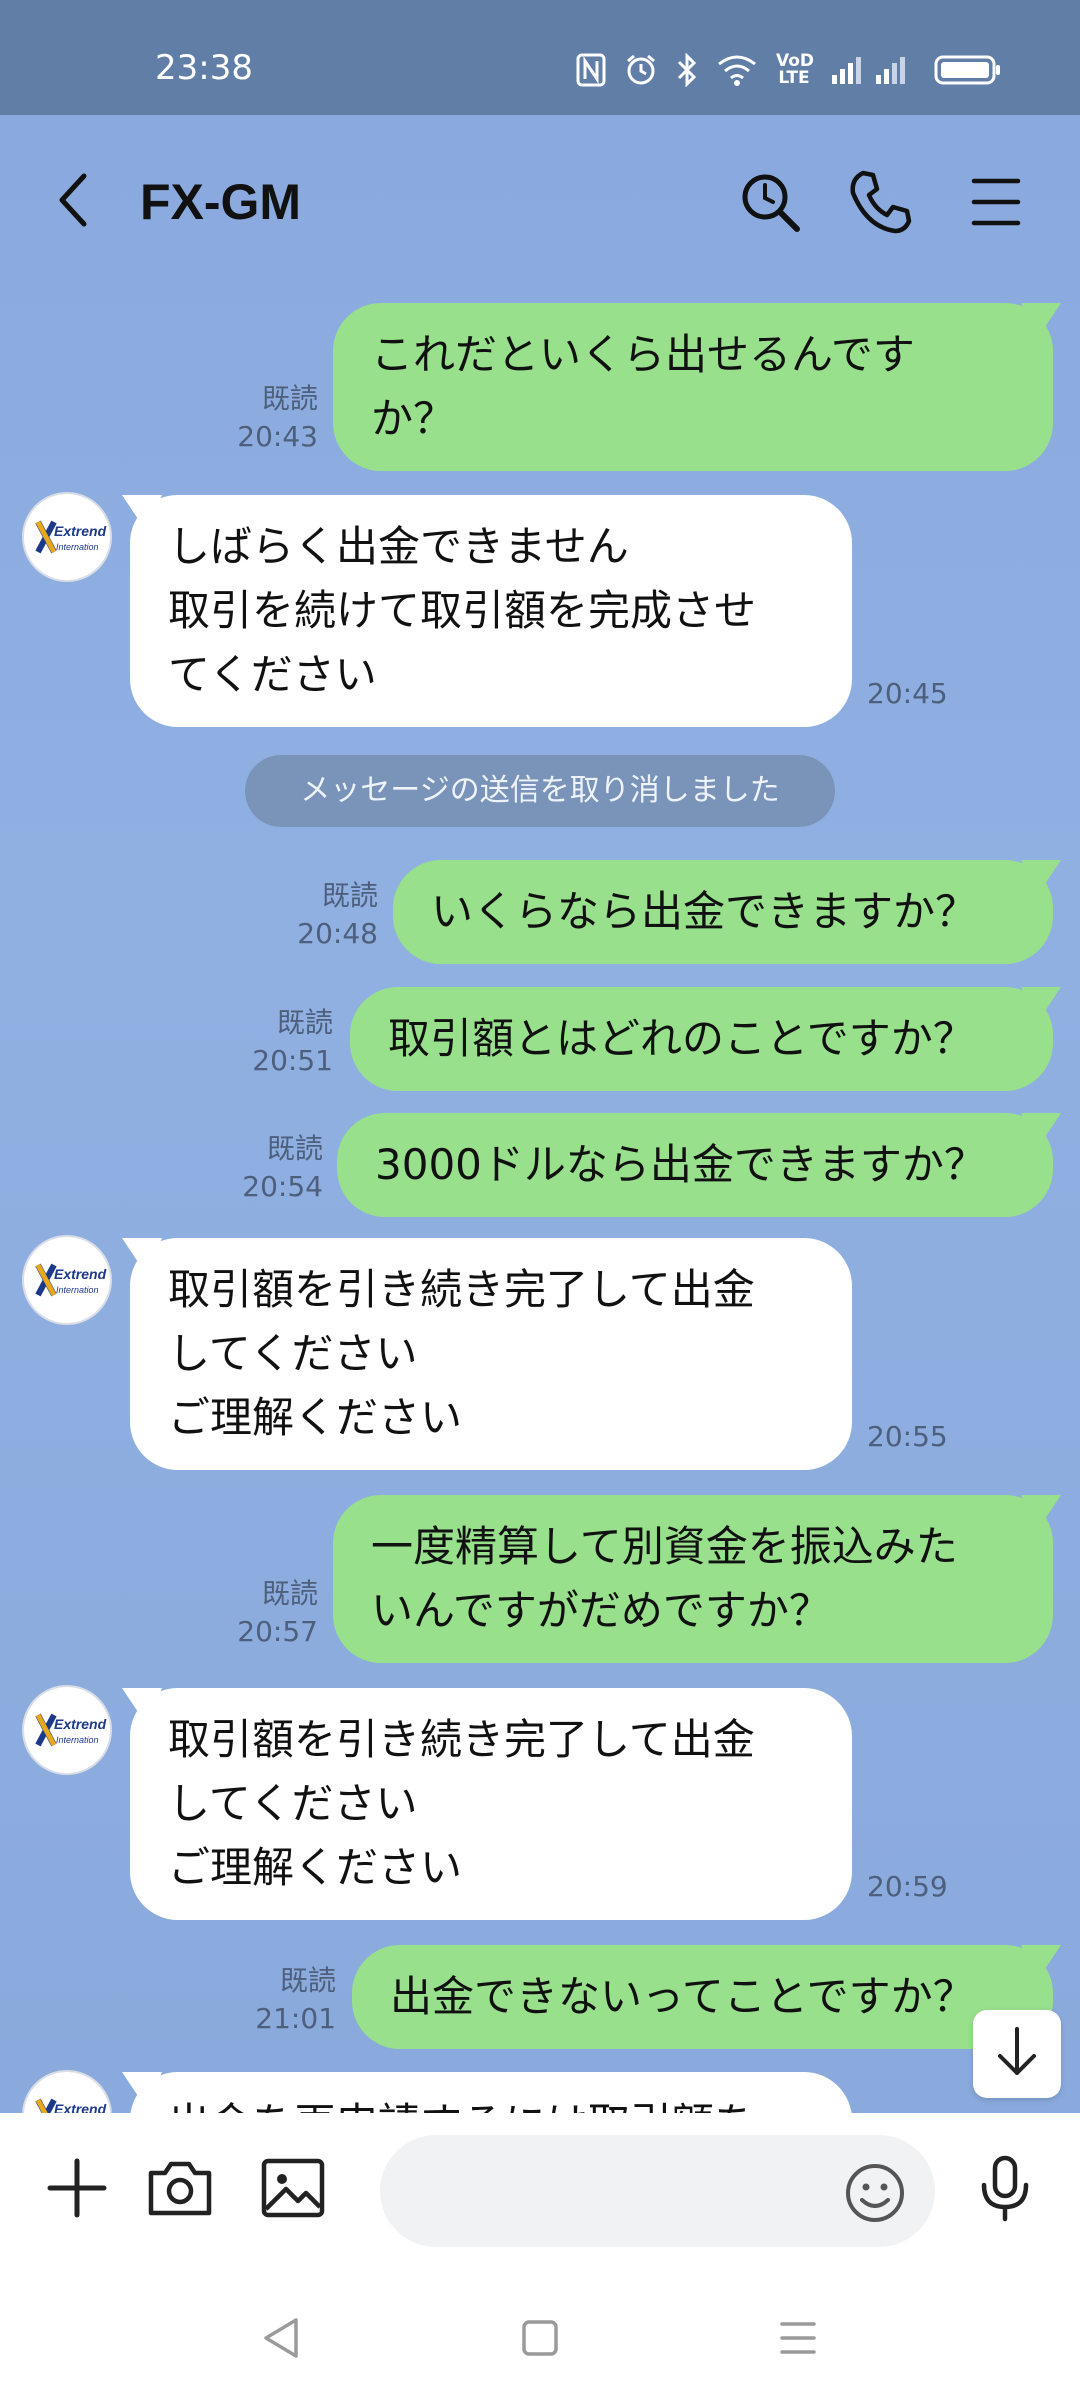 The width and height of the screenshot is (1080, 2400). Describe the element at coordinates (337, 933) in the screenshot. I see `message-time: 20:48` at that location.